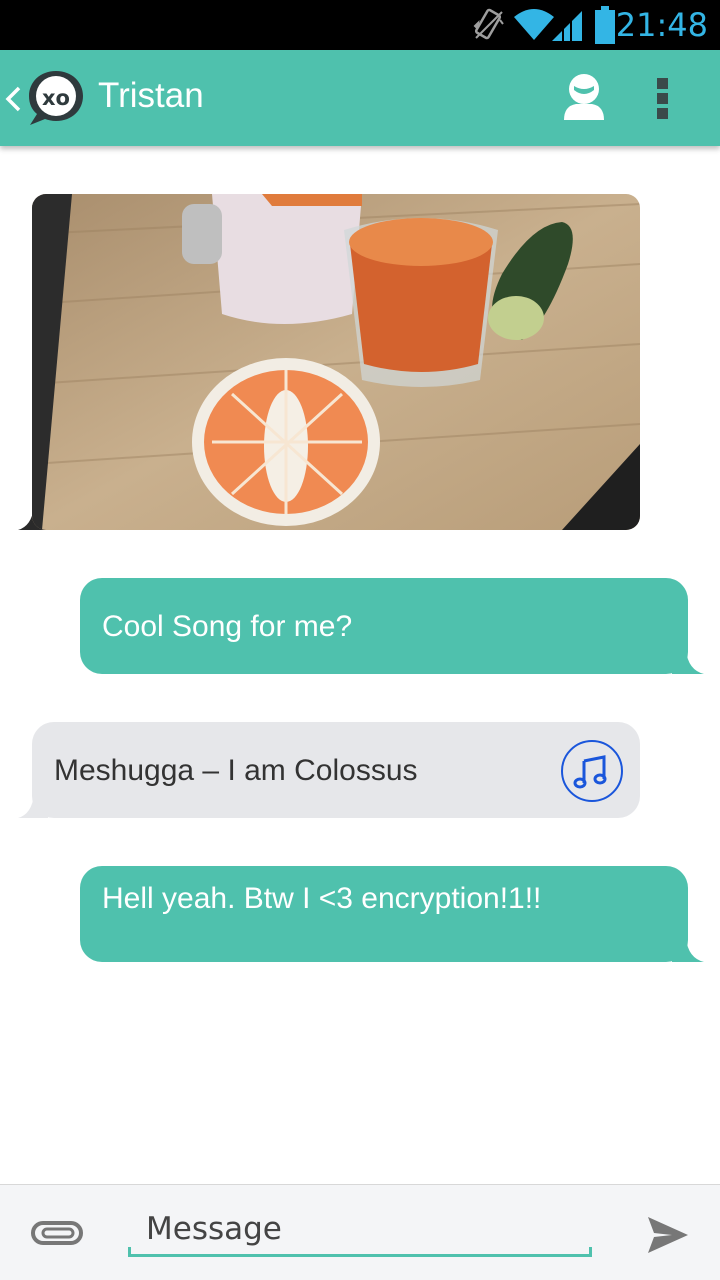  I want to click on message-text: Hell yeah. Btw I <3 encryption!1!!, so click(322, 898).